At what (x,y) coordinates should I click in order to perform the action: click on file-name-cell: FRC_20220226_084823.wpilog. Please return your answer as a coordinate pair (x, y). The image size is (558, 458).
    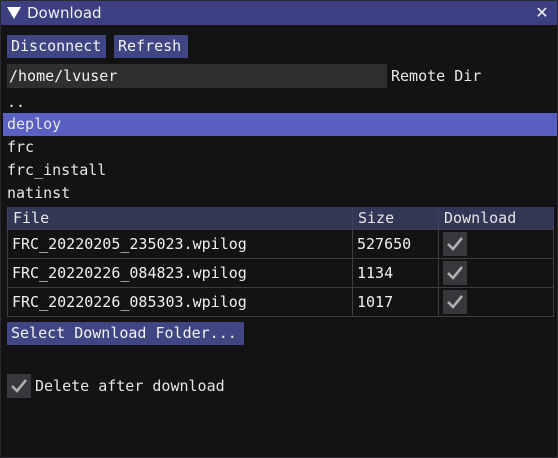
    Looking at the image, I should click on (180, 273).